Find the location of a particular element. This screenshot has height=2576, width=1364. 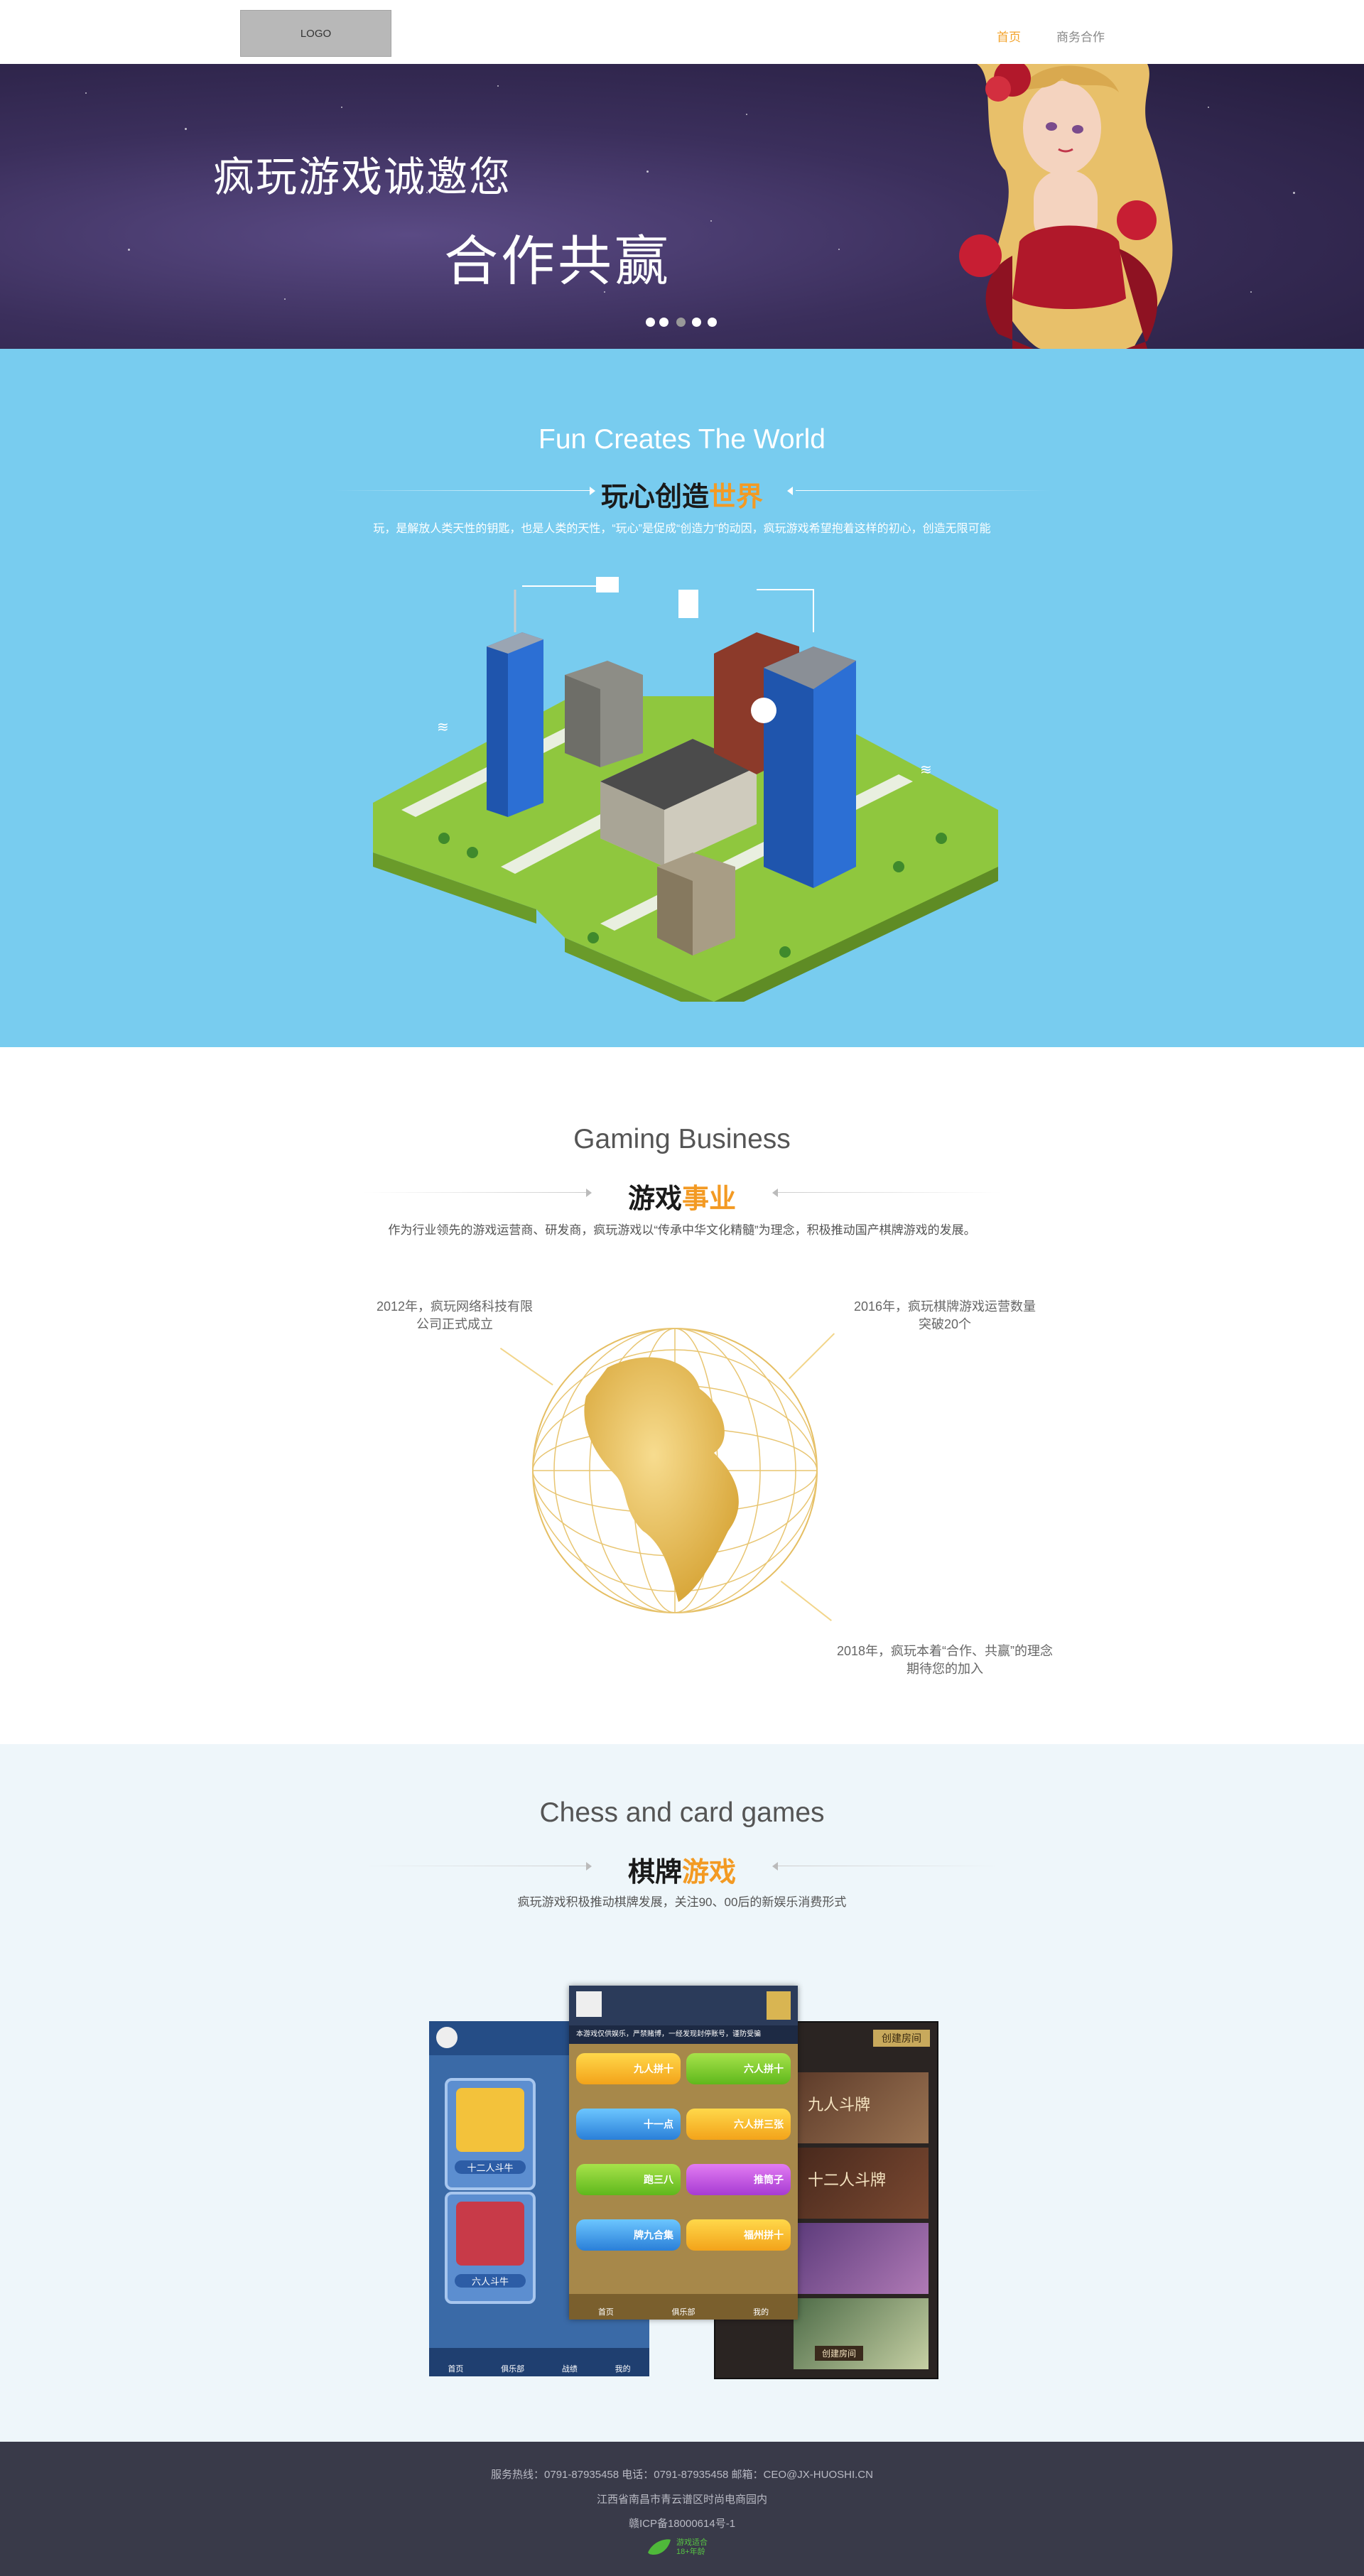

milestone-2018: 2018年，疯玩本着“合作、共赢”的理念 期待您的加入 is located at coordinates (945, 1660).